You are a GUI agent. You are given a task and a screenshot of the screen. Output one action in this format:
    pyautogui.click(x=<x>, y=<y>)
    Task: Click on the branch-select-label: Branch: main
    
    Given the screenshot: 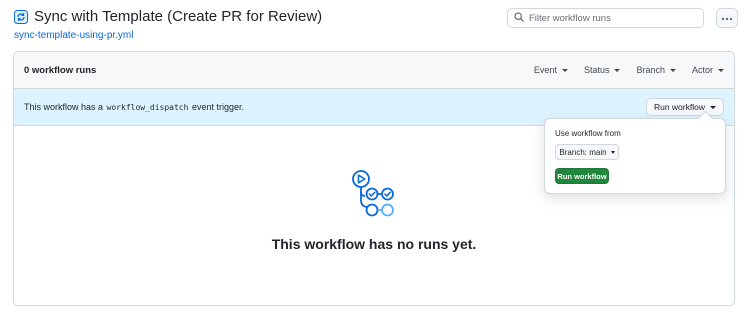 What is the action you would take?
    pyautogui.click(x=583, y=152)
    